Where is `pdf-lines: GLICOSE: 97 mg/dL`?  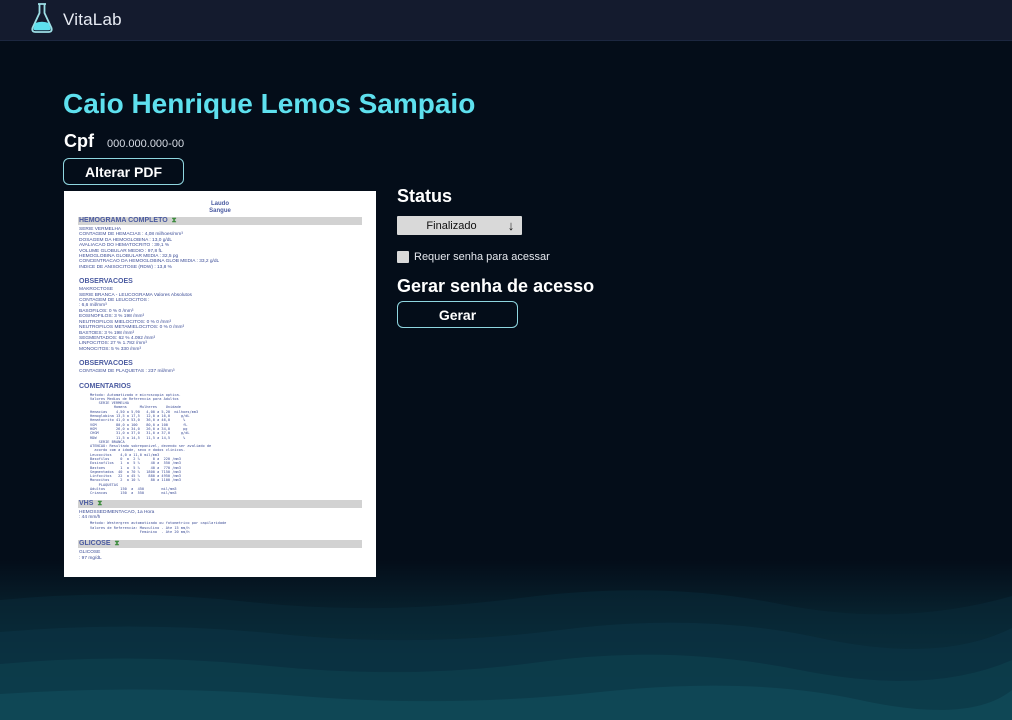 pdf-lines: GLICOSE: 97 mg/dL is located at coordinates (220, 555).